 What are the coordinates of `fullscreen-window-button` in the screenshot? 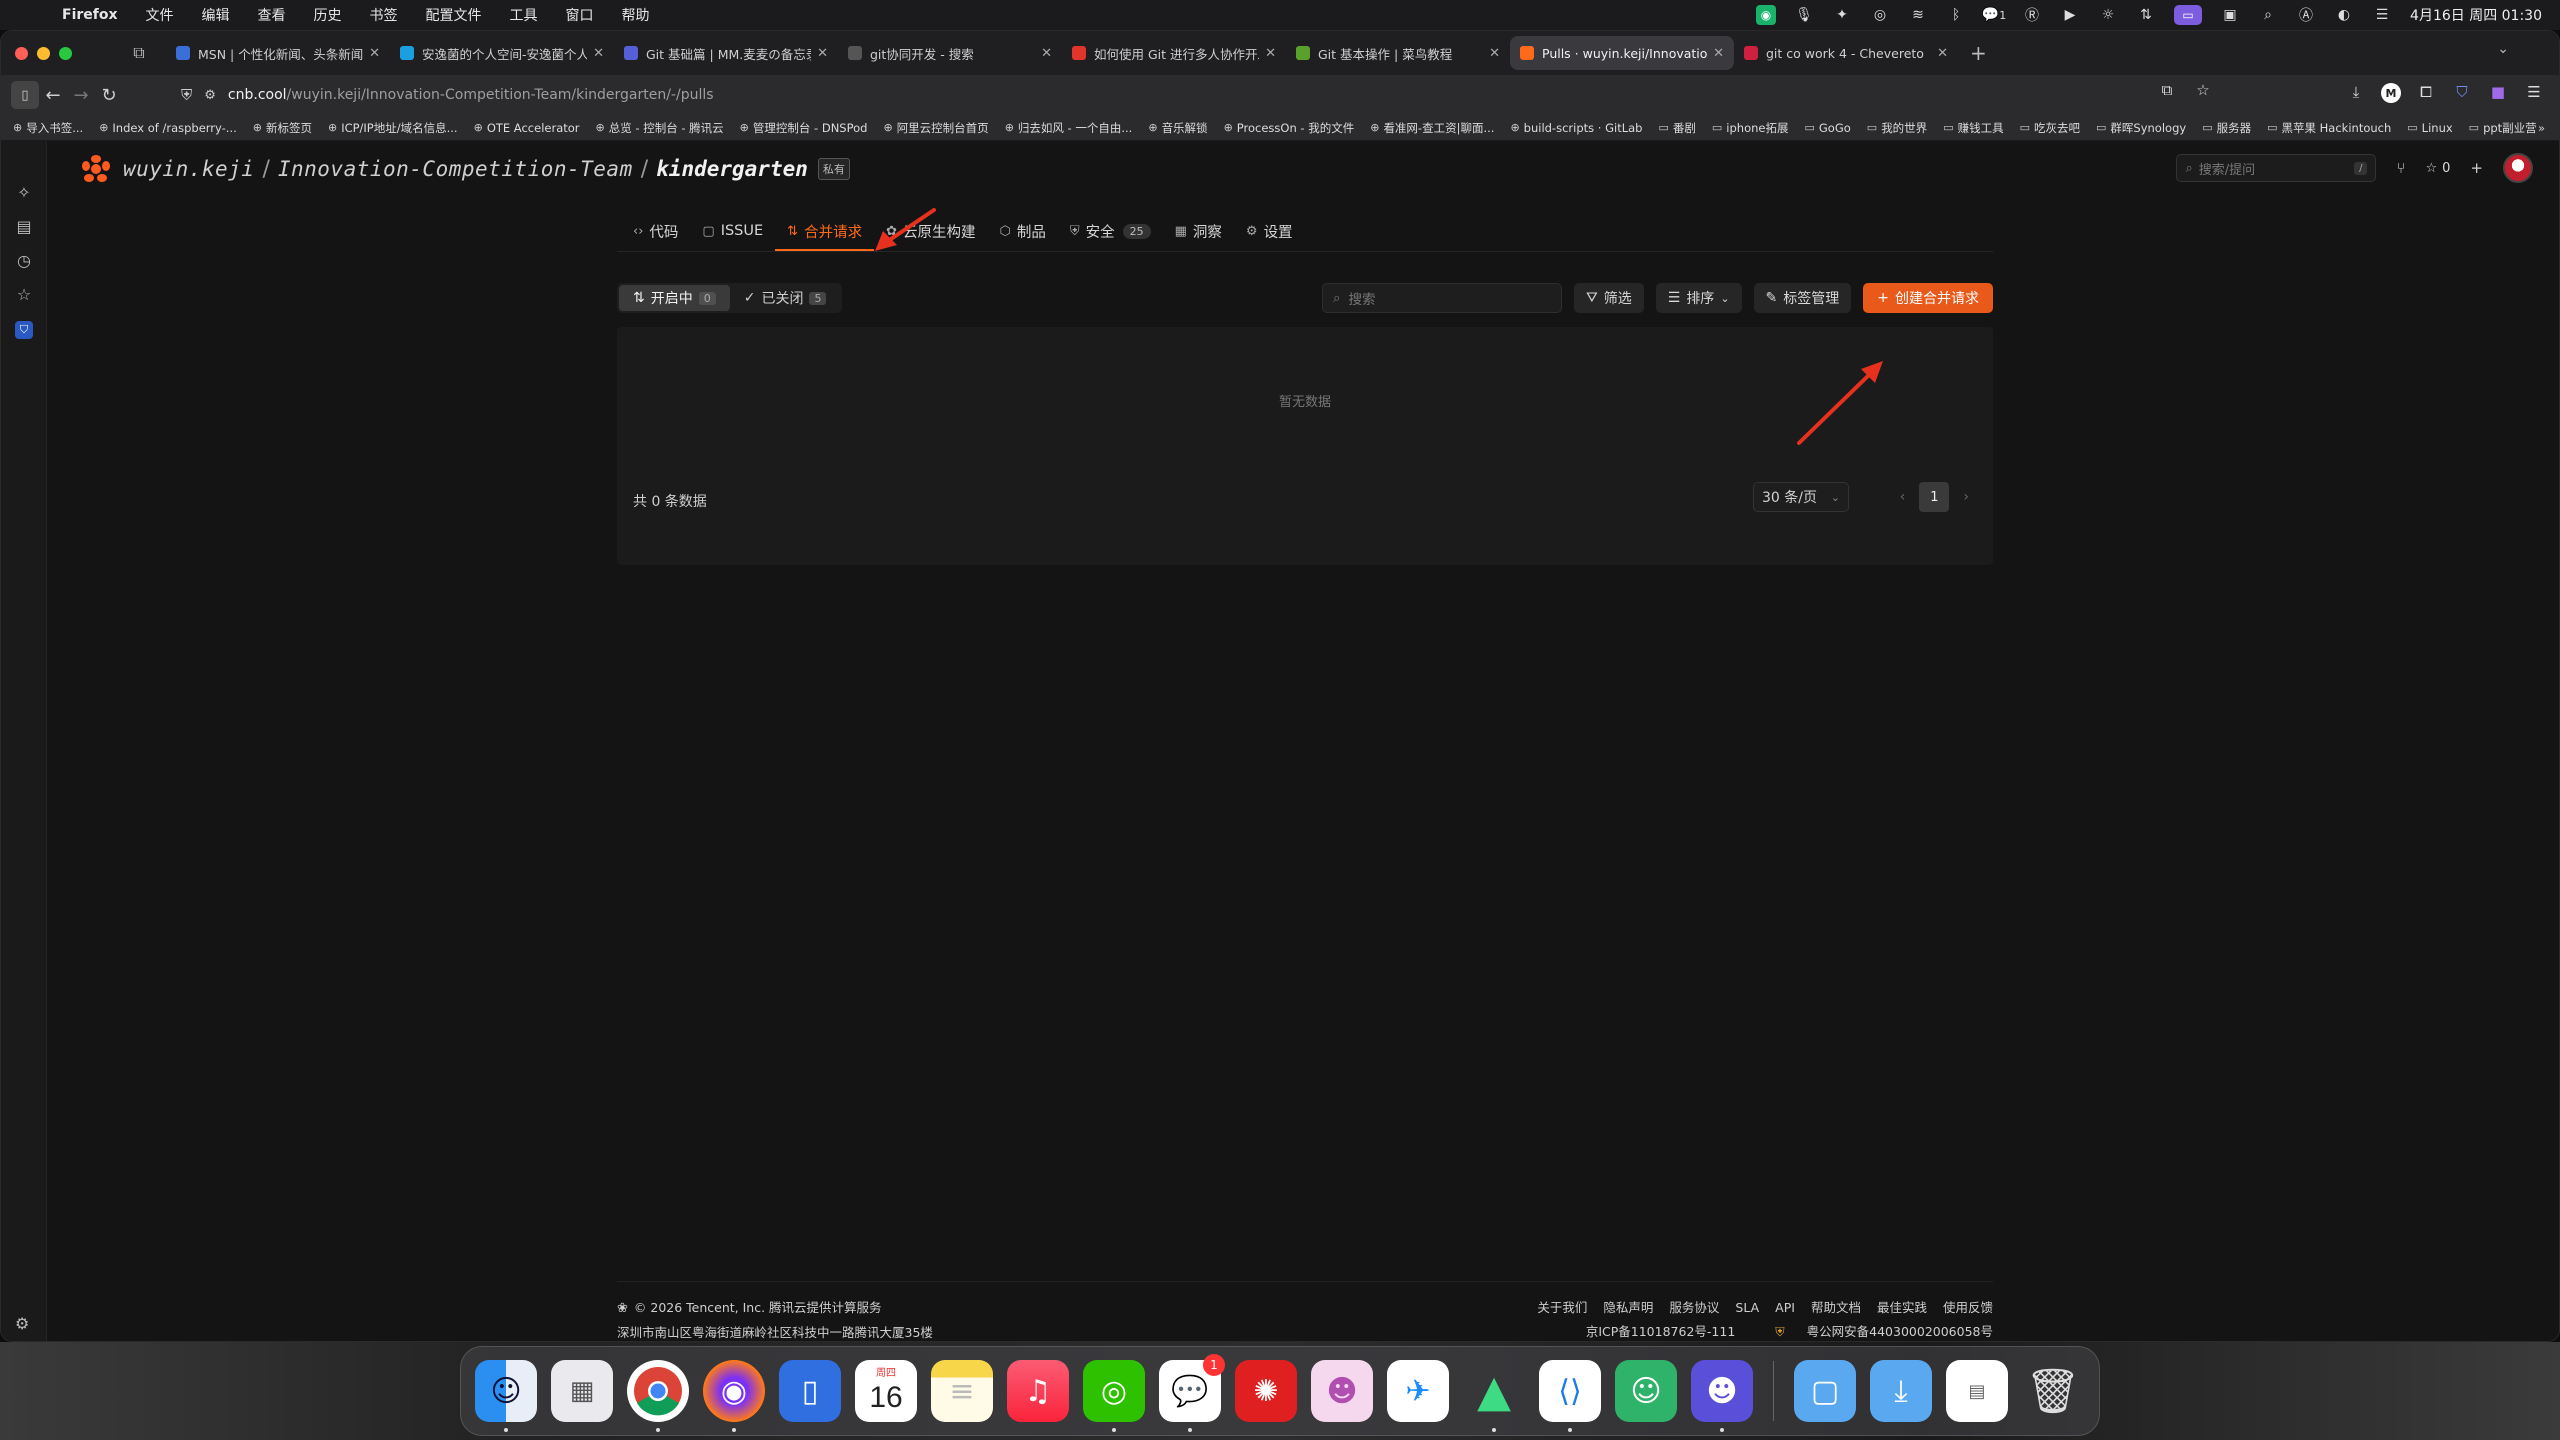 It's located at (65, 53).